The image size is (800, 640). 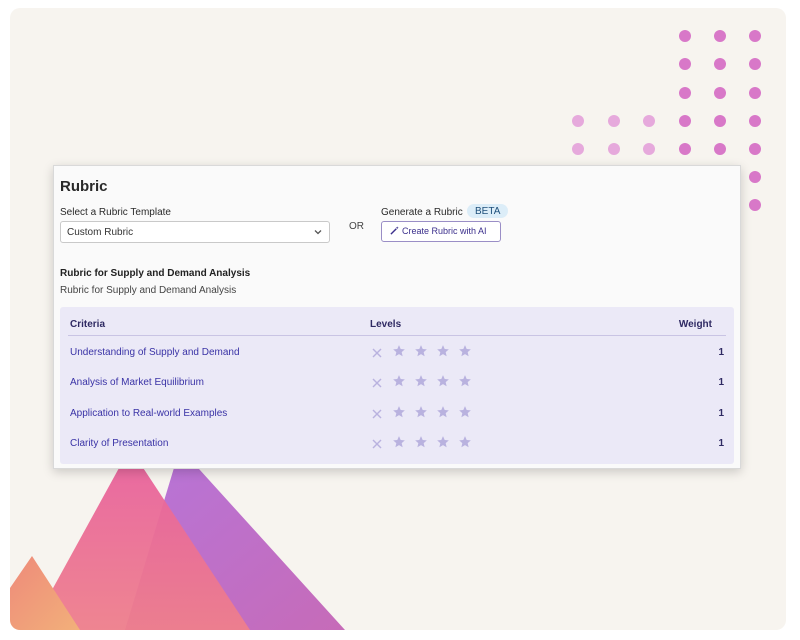 What do you see at coordinates (318, 233) in the screenshot?
I see `chevron-down-icon` at bounding box center [318, 233].